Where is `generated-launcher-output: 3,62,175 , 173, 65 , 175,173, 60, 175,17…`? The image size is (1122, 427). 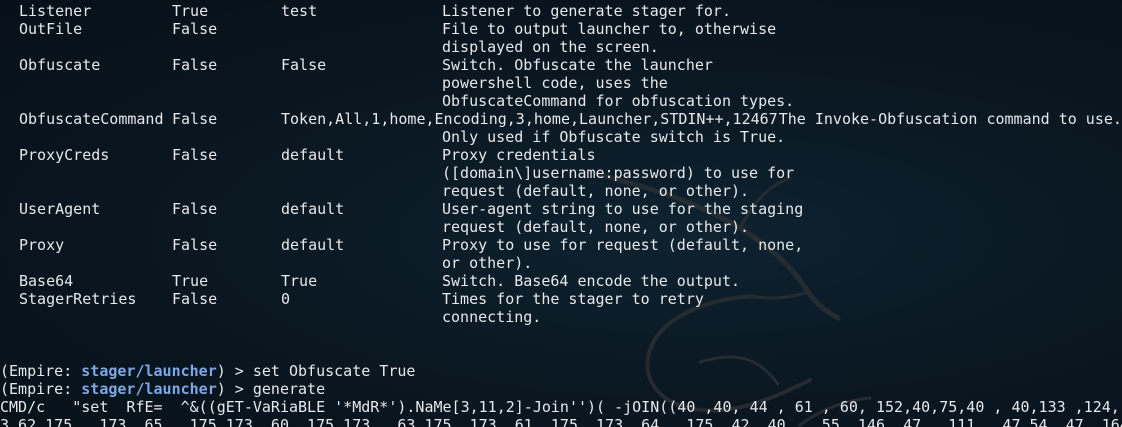
generated-launcher-output: 3,62,175 , 173, 65 , 175,173, 60, 175,17… is located at coordinates (561, 421).